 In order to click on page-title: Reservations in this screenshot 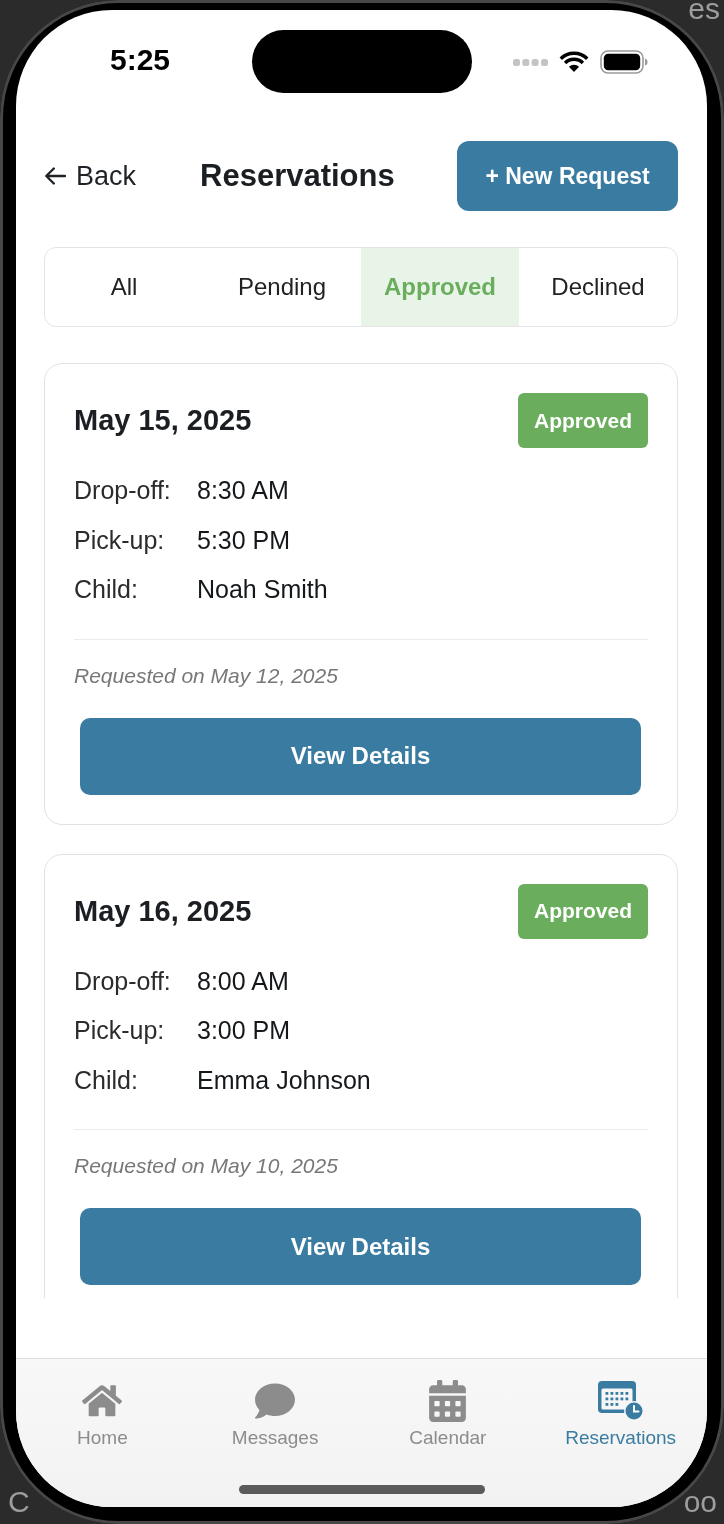, I will do `click(297, 176)`.